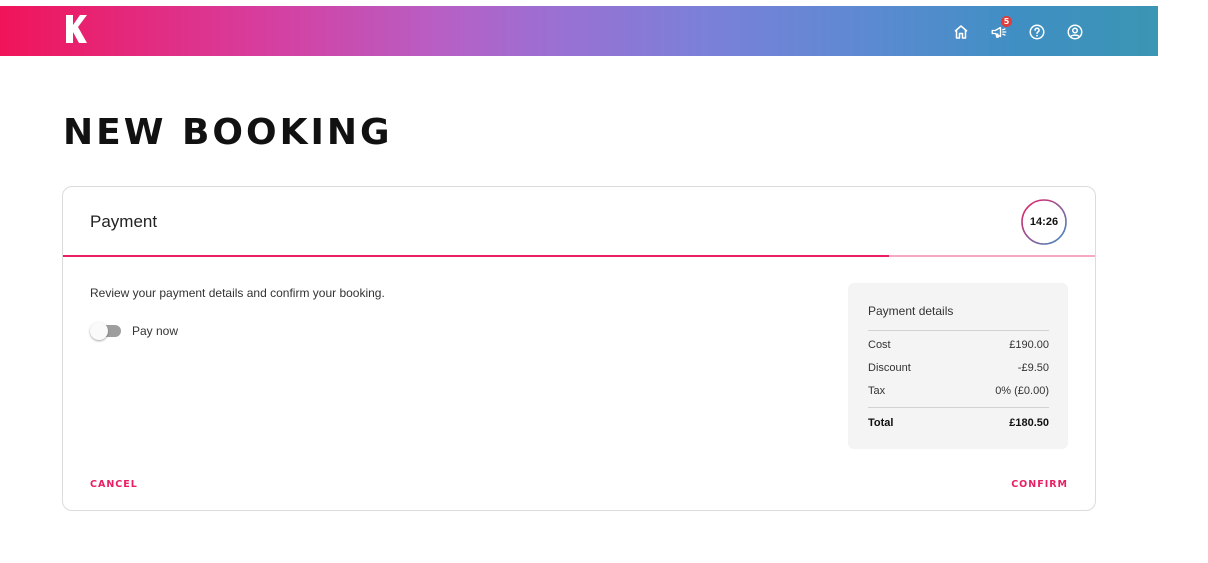 The height and width of the screenshot is (563, 1208). What do you see at coordinates (1037, 32) in the screenshot?
I see `help-icon` at bounding box center [1037, 32].